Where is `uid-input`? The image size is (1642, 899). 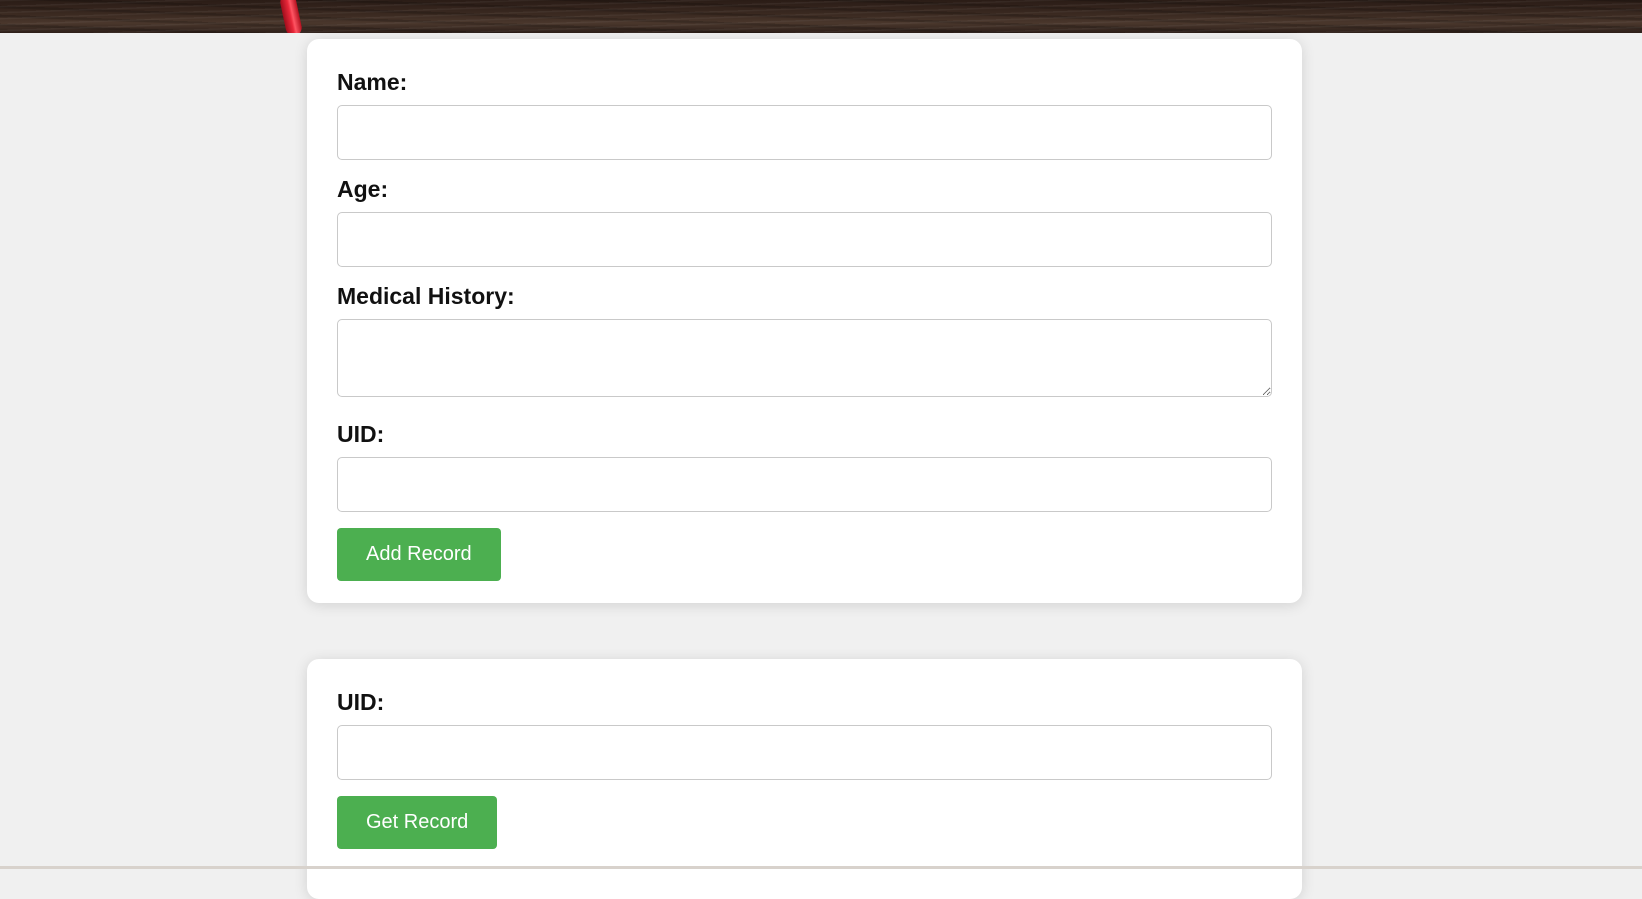 uid-input is located at coordinates (804, 484).